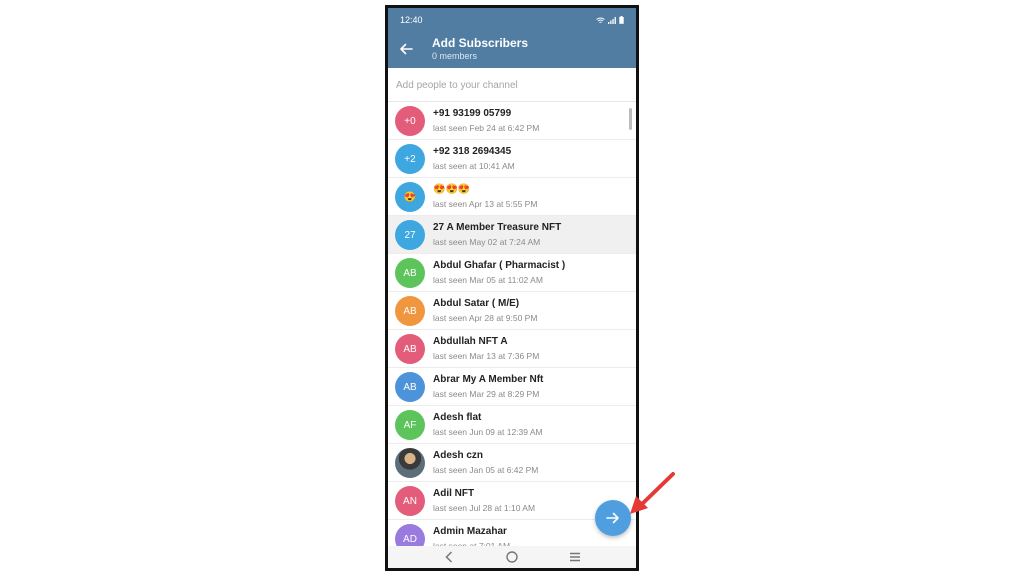 The image size is (1024, 576). I want to click on avatar: +2, so click(410, 159).